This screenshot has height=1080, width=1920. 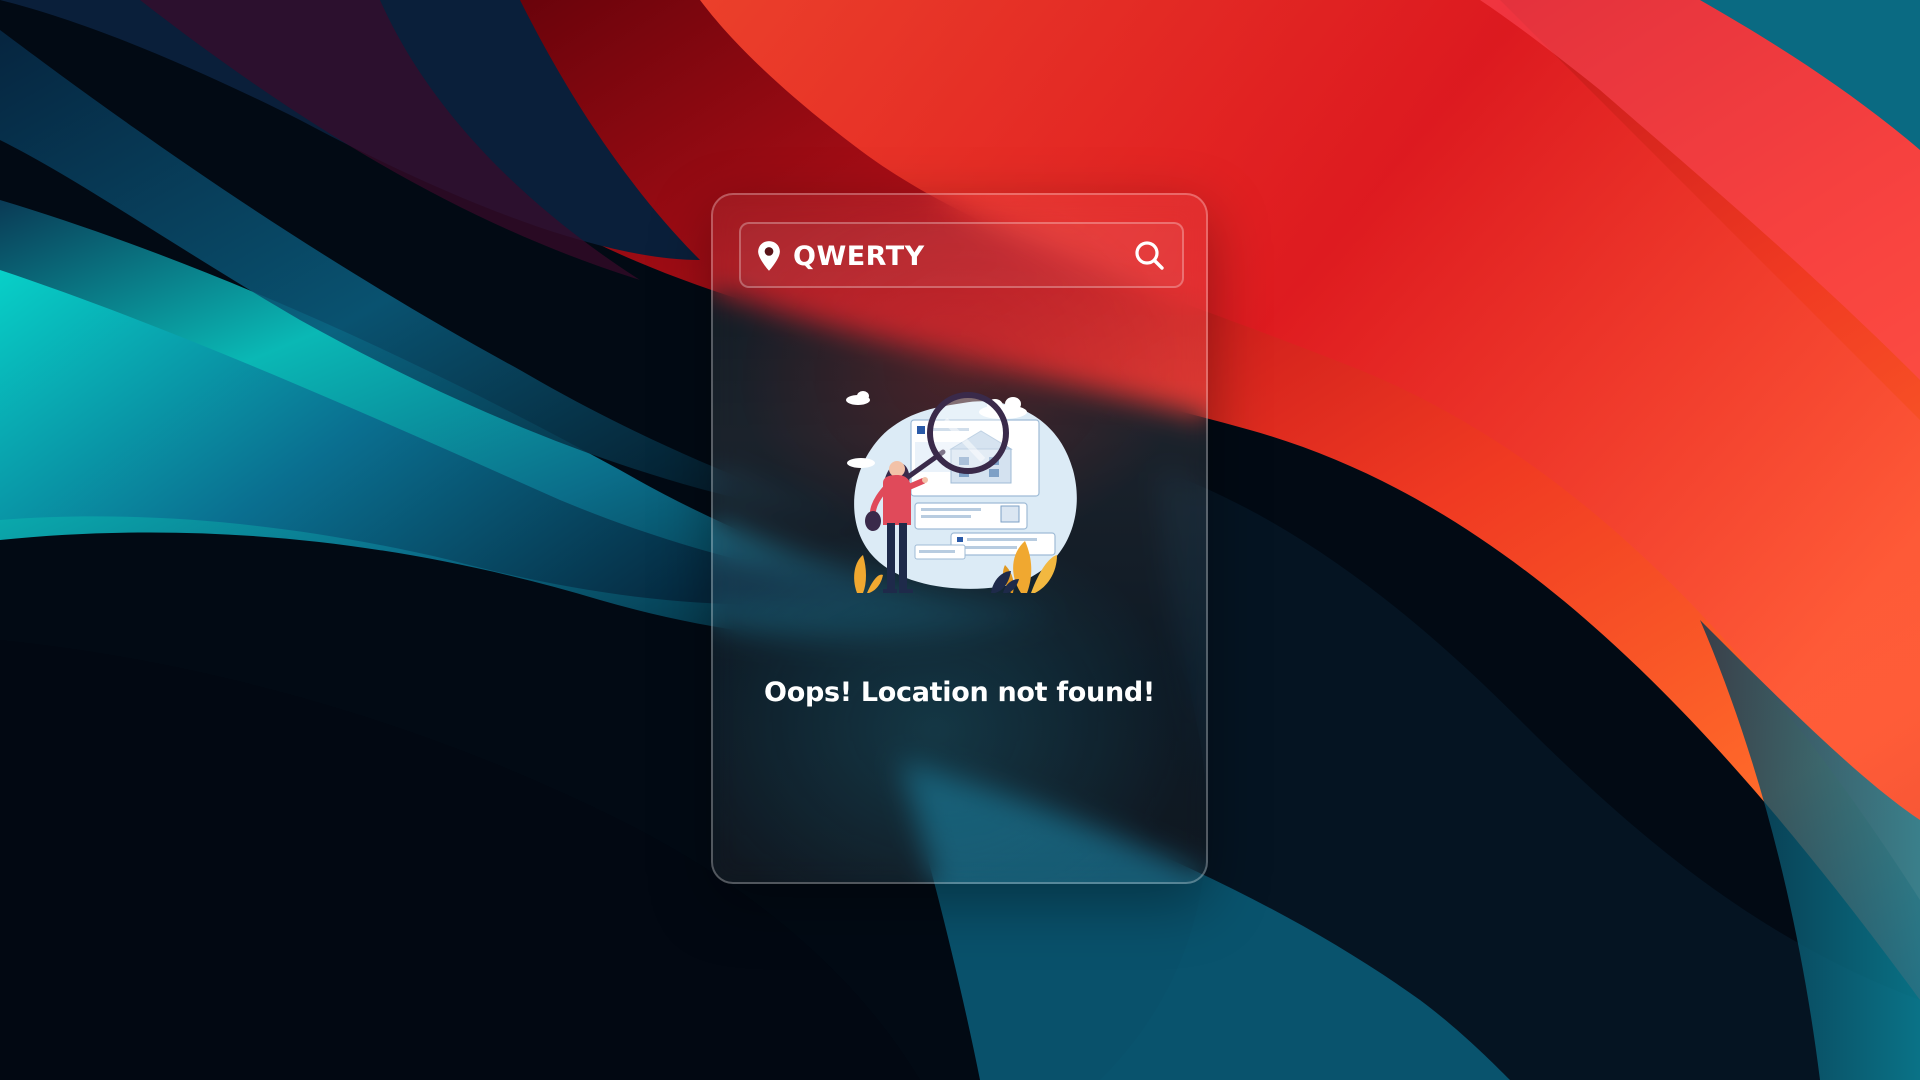 What do you see at coordinates (961, 492) in the screenshot?
I see `not-found-illustration` at bounding box center [961, 492].